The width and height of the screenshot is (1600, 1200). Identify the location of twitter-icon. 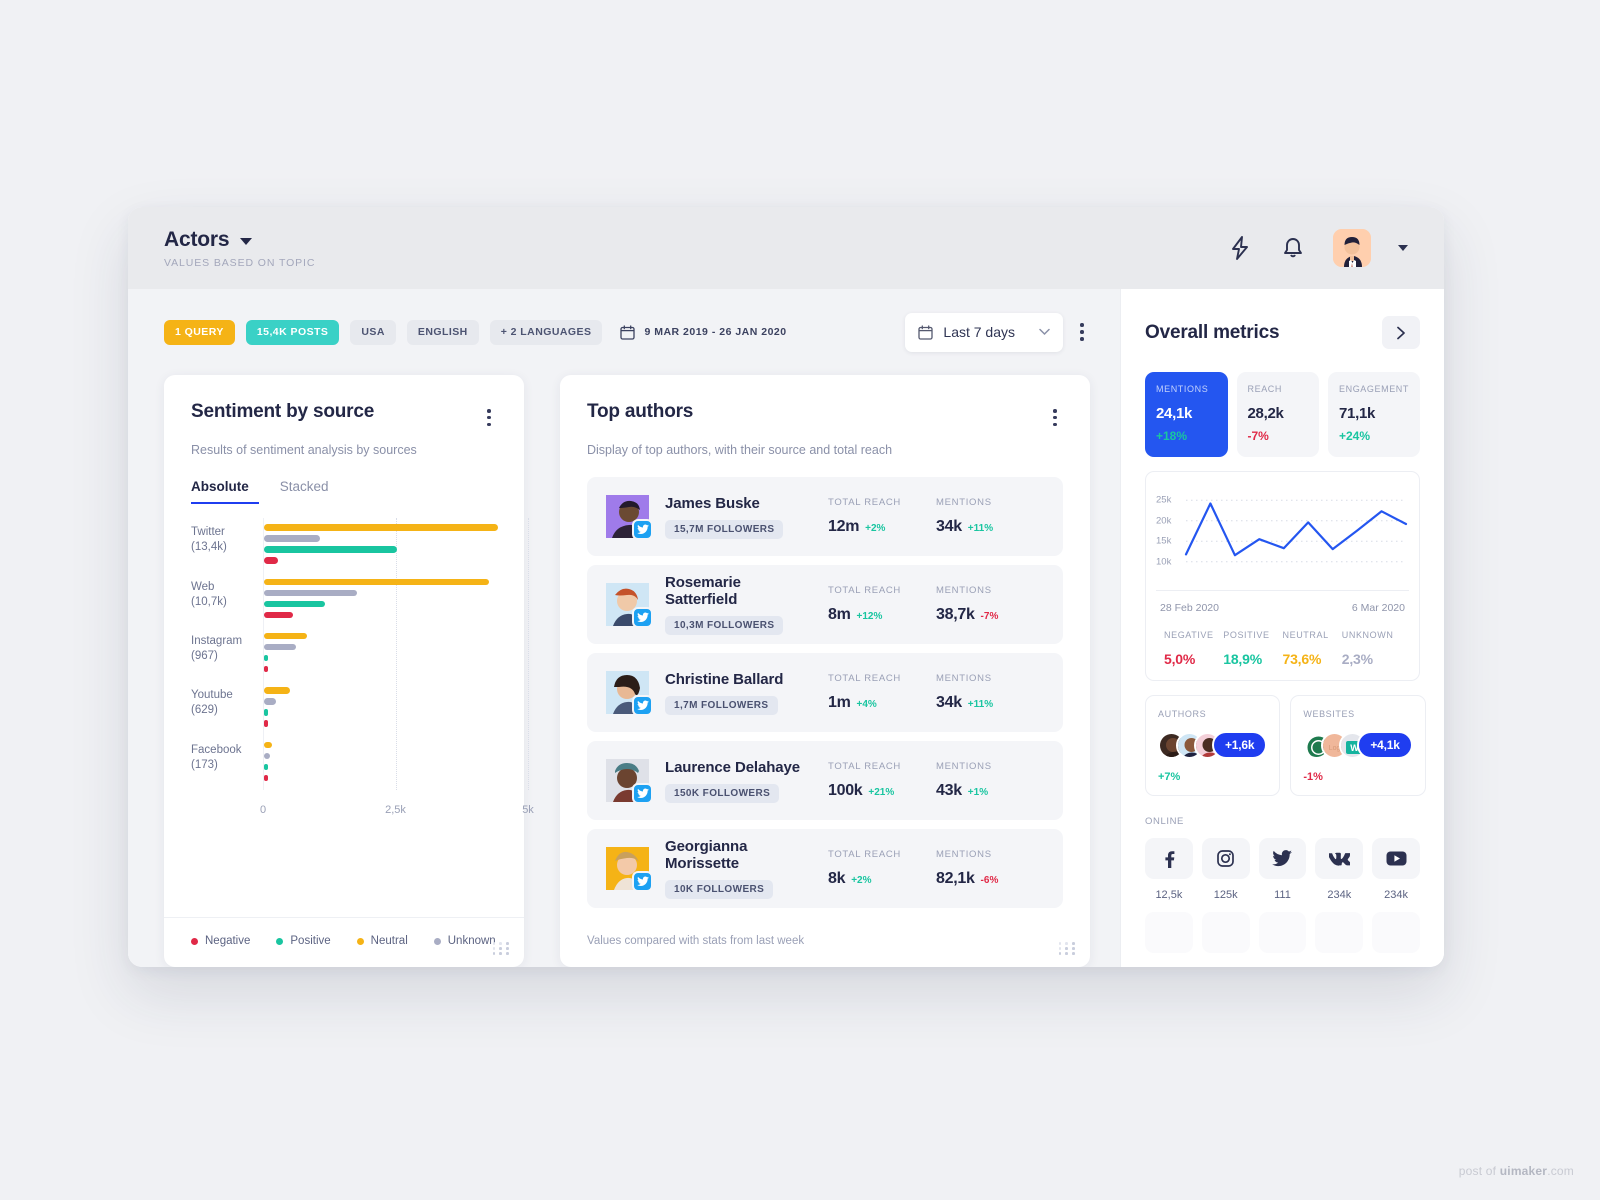
(1282, 858).